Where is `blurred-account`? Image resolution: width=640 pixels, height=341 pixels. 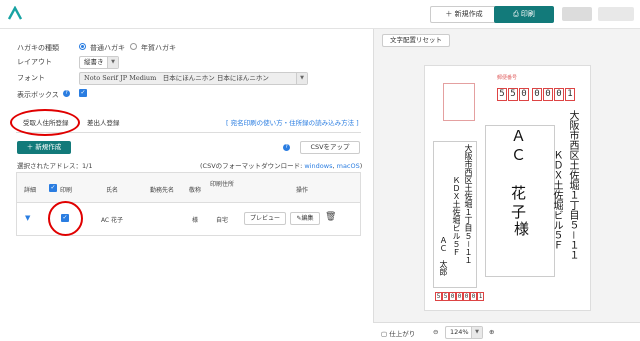 blurred-account is located at coordinates (616, 14).